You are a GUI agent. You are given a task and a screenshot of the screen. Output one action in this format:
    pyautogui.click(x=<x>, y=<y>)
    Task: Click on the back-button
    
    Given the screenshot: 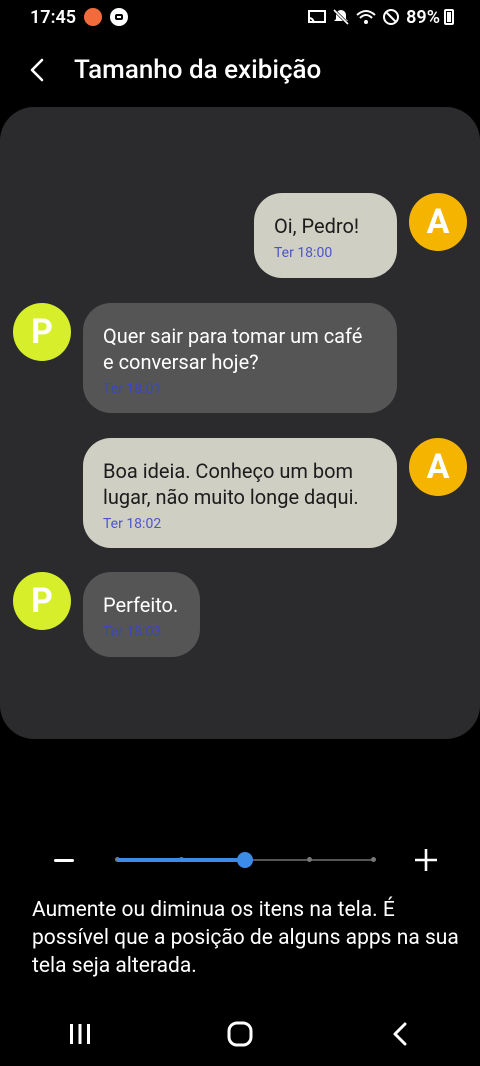 What is the action you would take?
    pyautogui.click(x=37, y=70)
    